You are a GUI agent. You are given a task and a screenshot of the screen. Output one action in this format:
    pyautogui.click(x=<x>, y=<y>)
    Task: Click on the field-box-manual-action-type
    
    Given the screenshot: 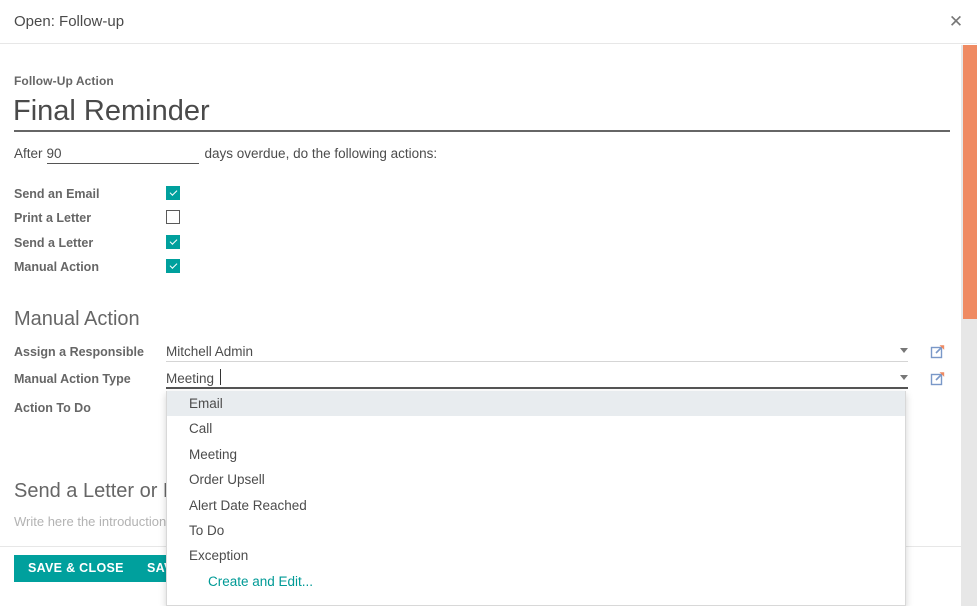 What is the action you would take?
    pyautogui.click(x=537, y=378)
    